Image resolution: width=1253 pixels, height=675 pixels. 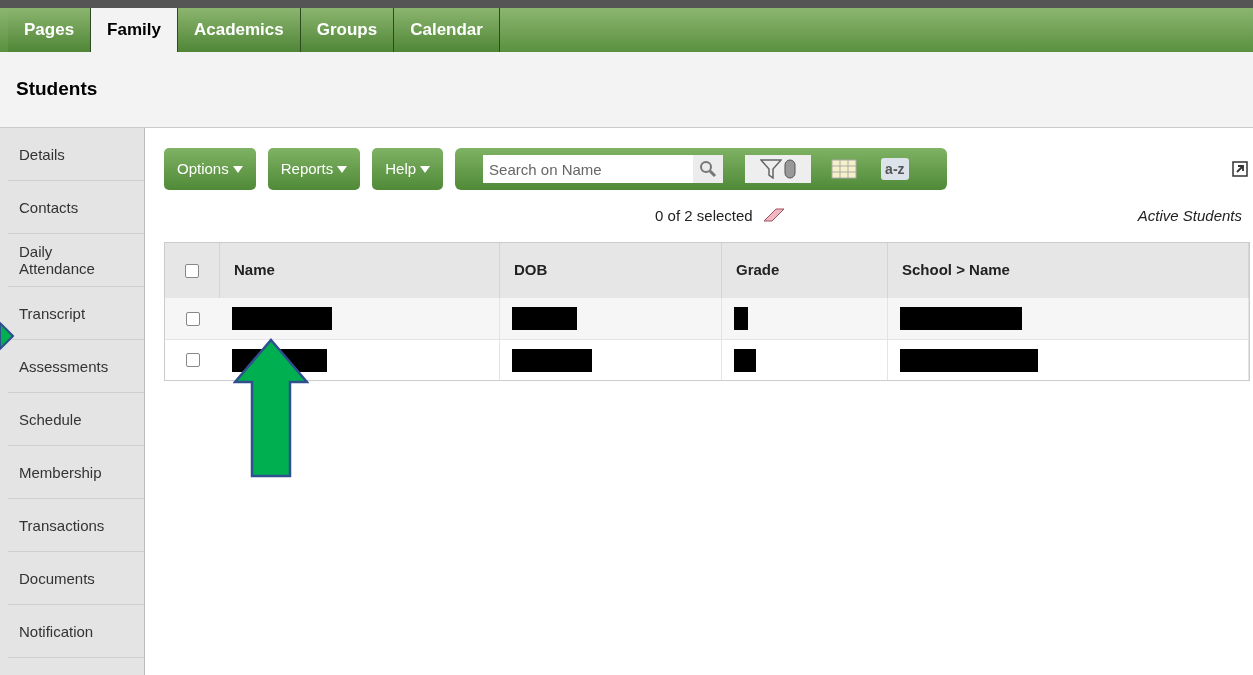 What do you see at coordinates (76, 154) in the screenshot?
I see `sidebar-item: Details` at bounding box center [76, 154].